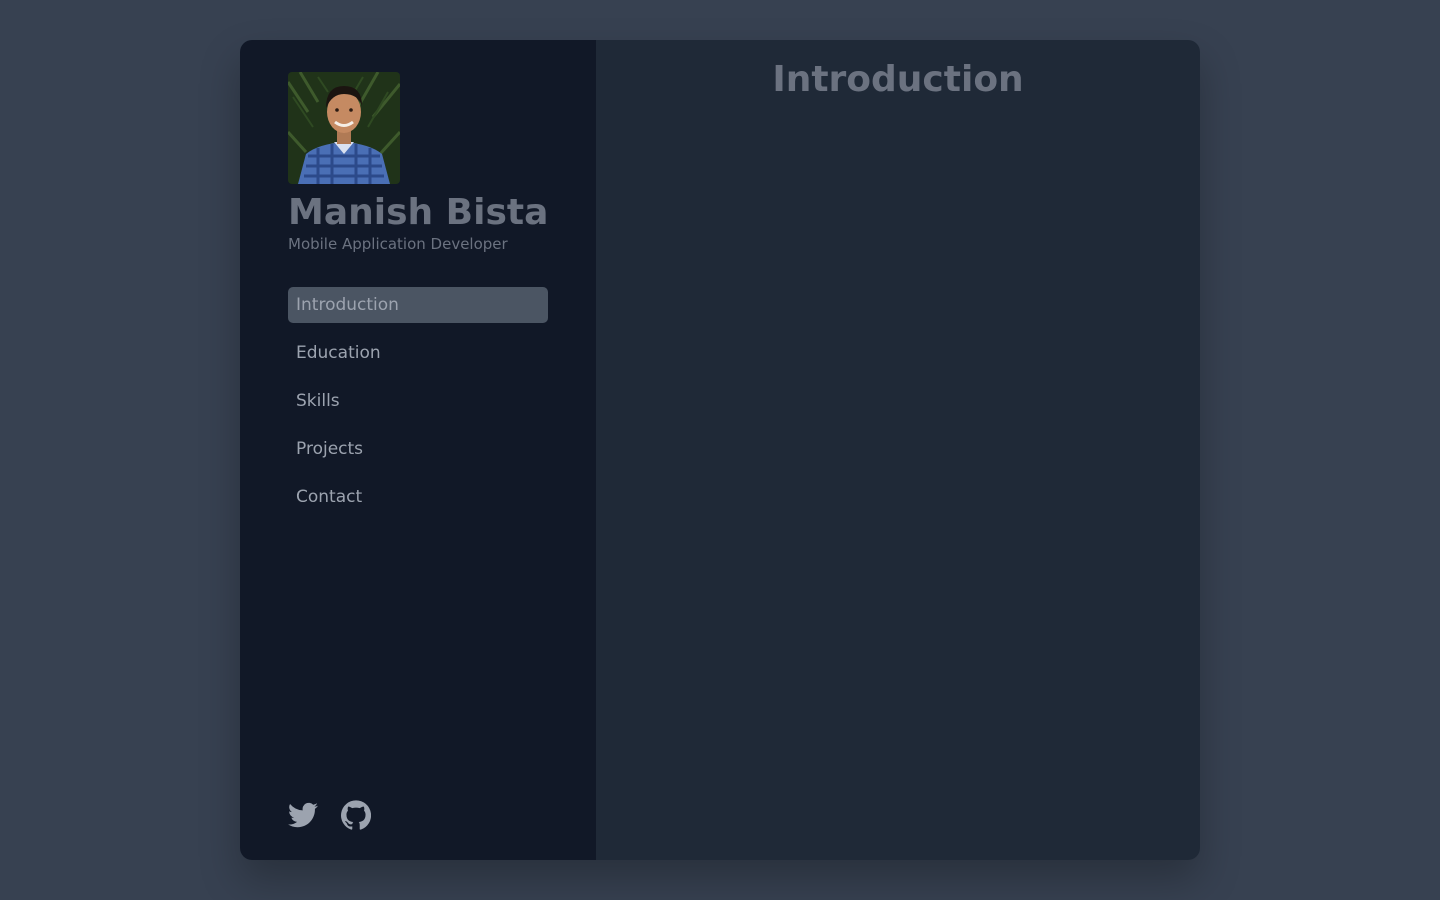 The height and width of the screenshot is (900, 1440). What do you see at coordinates (418, 305) in the screenshot?
I see `nav-item-introduction: Introduction` at bounding box center [418, 305].